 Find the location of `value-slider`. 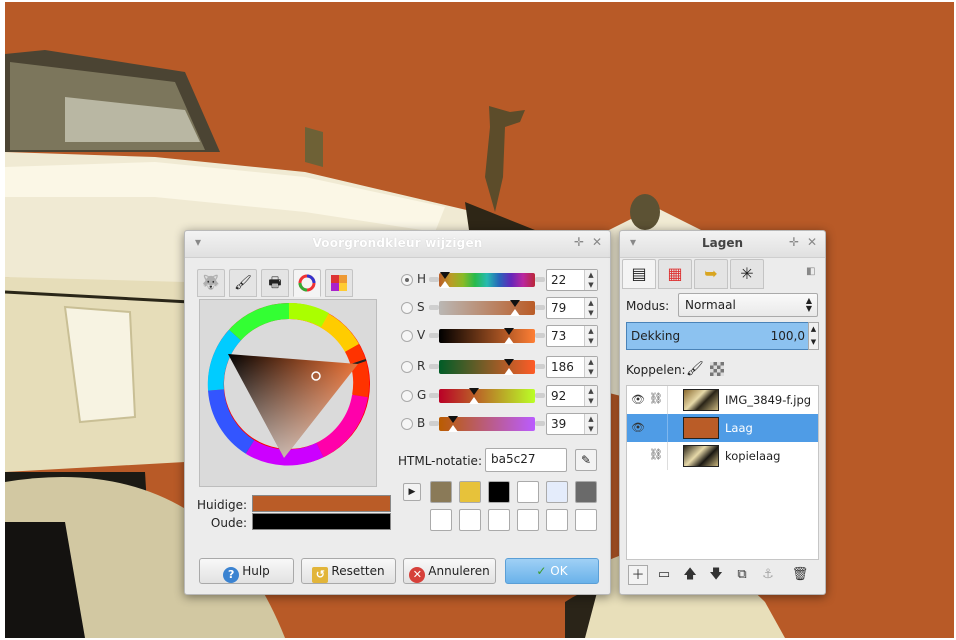

value-slider is located at coordinates (487, 336).